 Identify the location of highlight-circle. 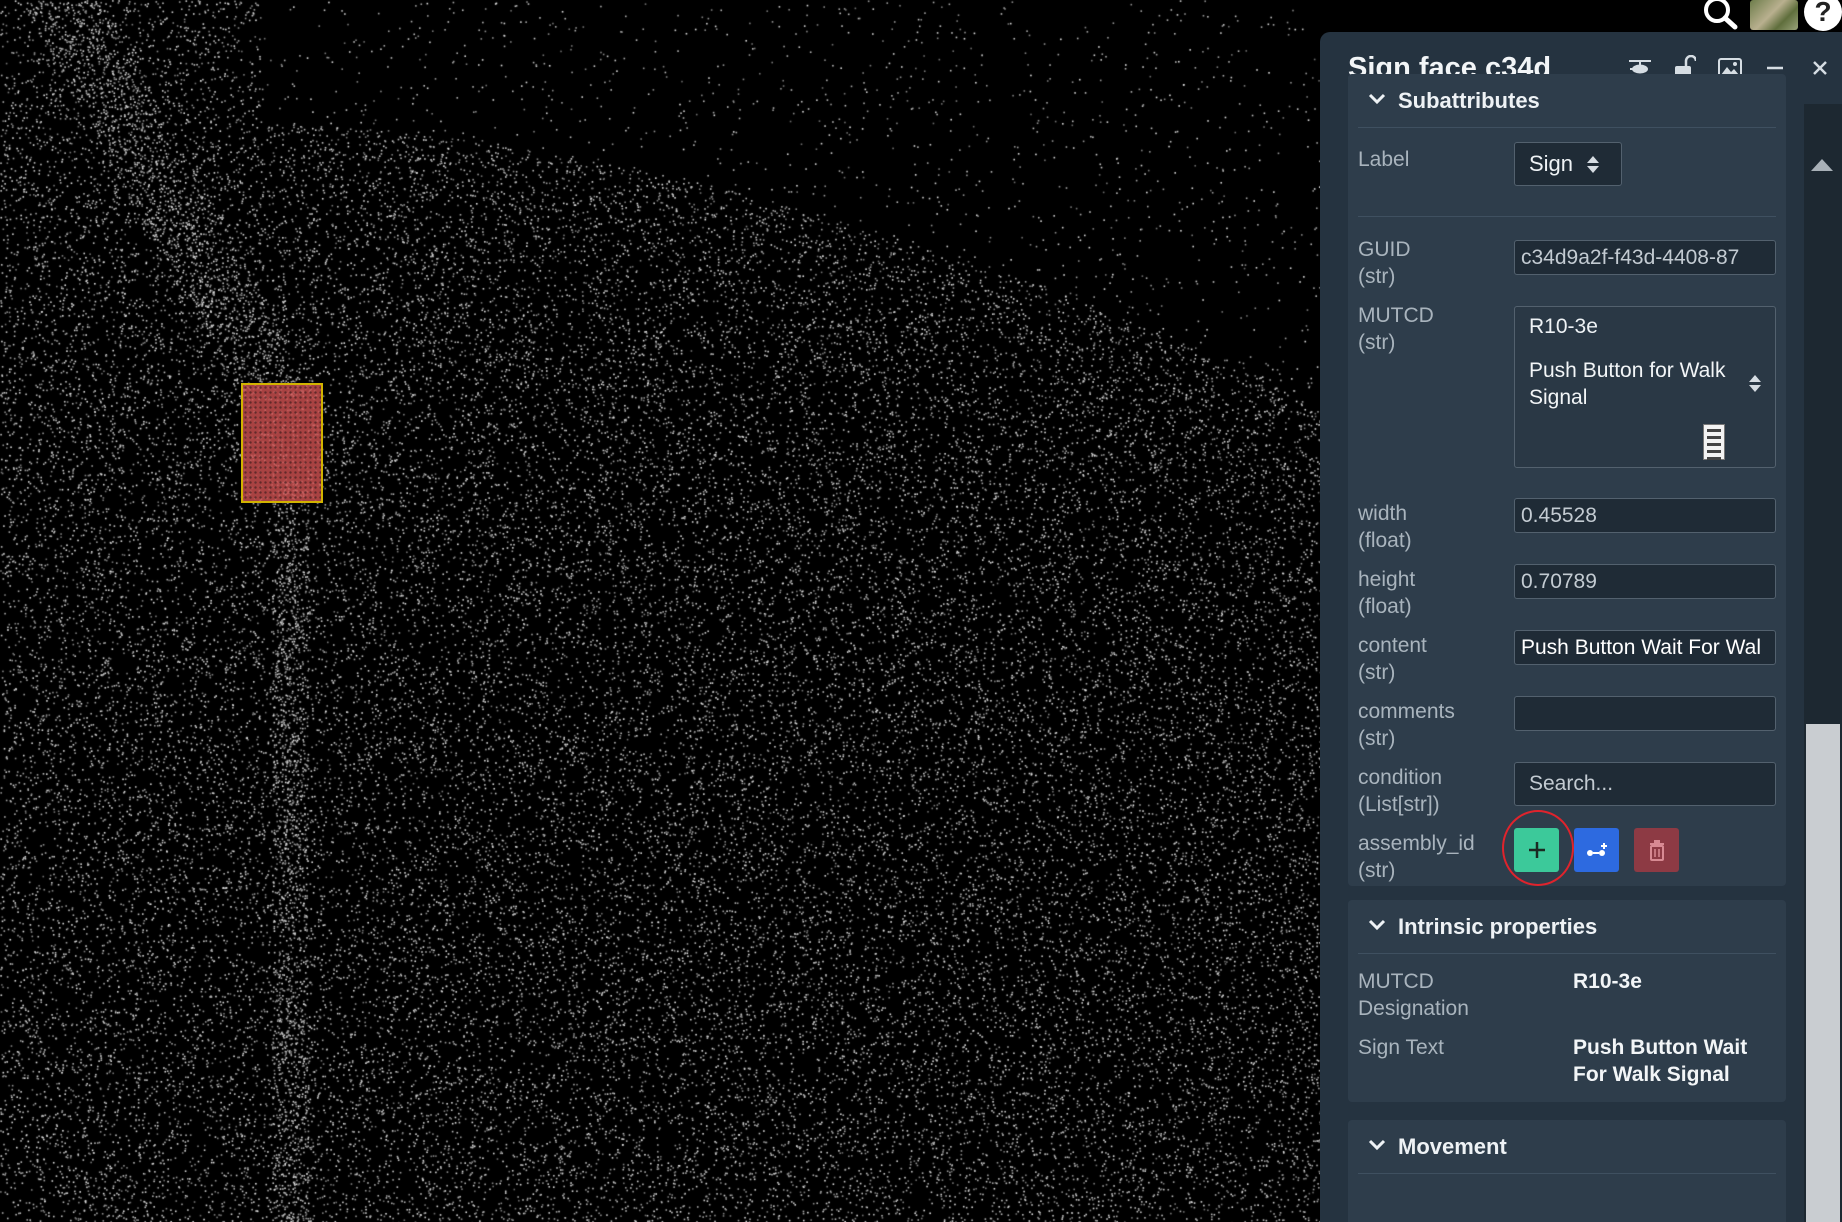
(1538, 848).